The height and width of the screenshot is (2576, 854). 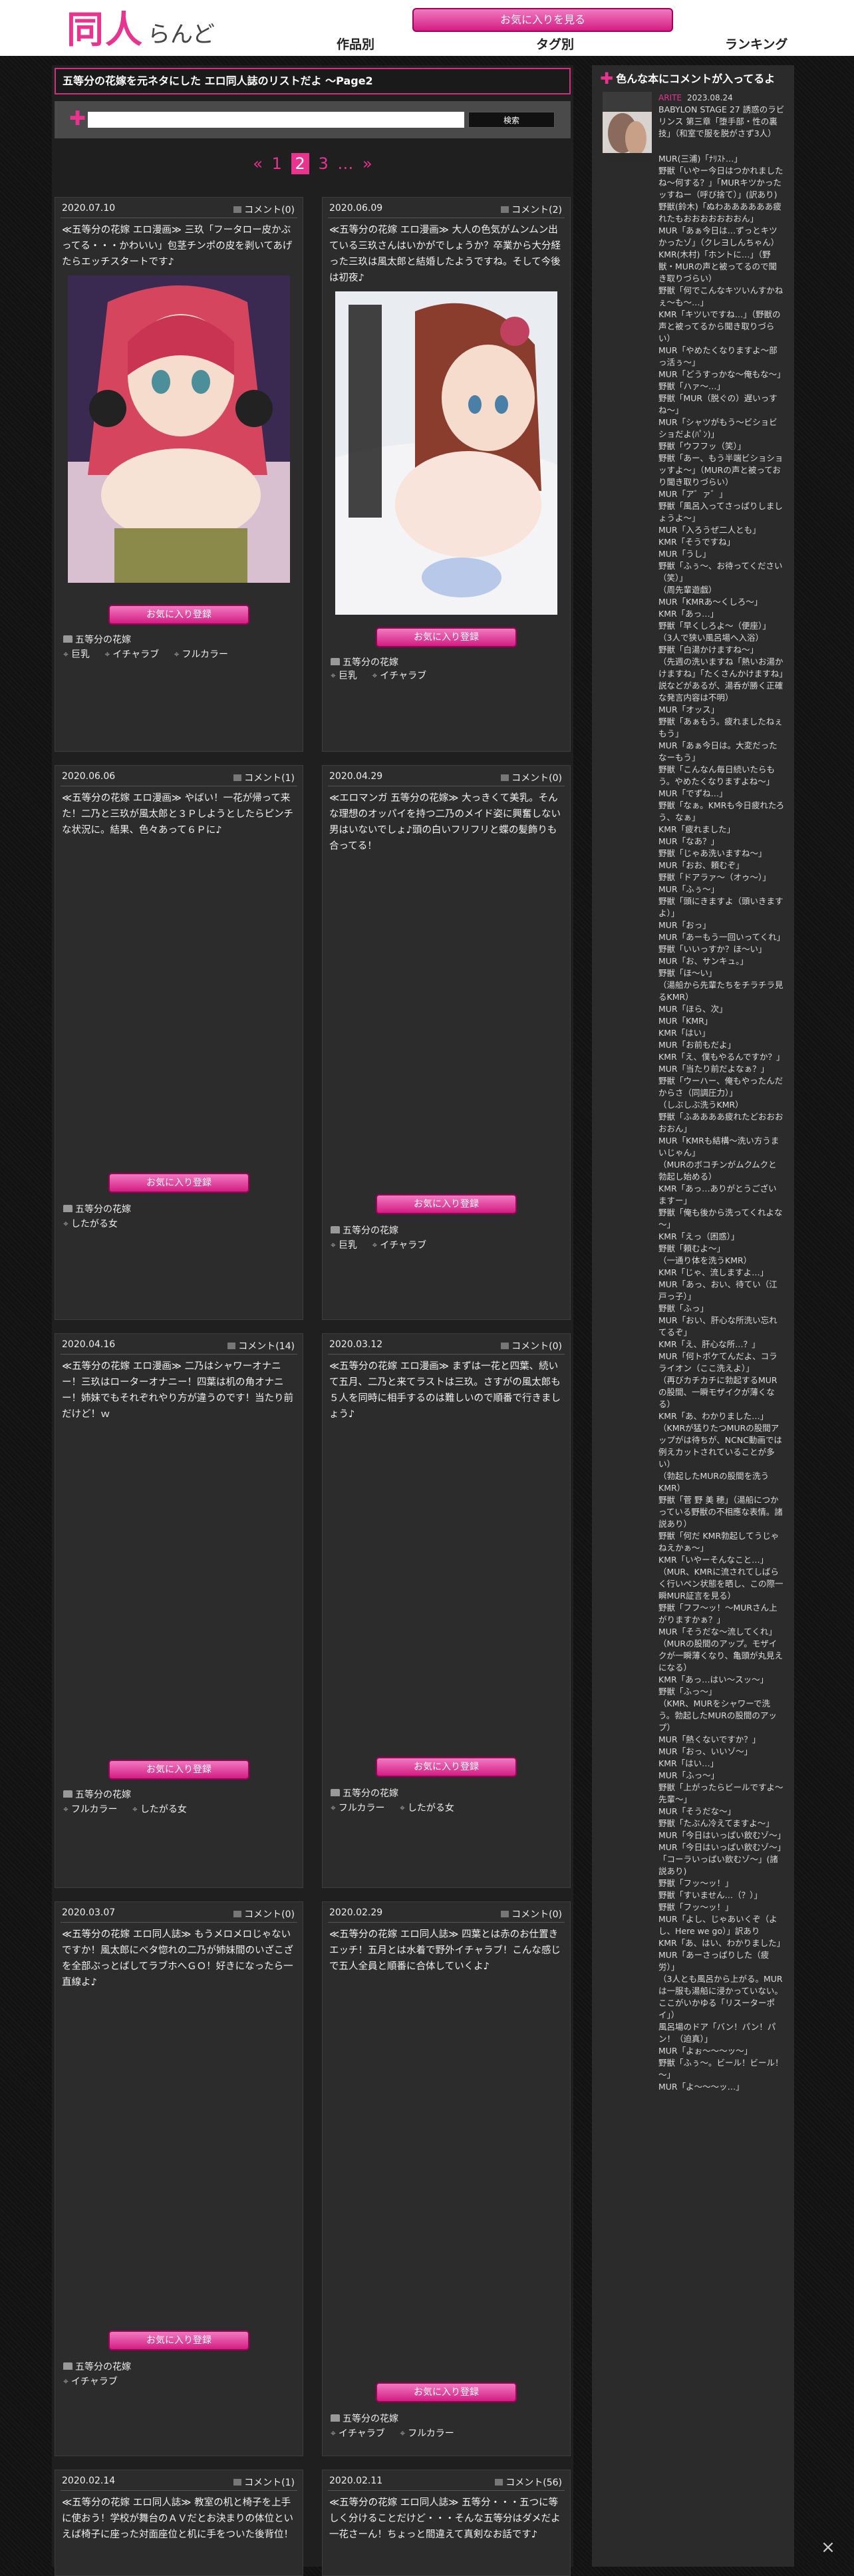 What do you see at coordinates (531, 209) in the screenshot?
I see `comment-count: コメント(2)` at bounding box center [531, 209].